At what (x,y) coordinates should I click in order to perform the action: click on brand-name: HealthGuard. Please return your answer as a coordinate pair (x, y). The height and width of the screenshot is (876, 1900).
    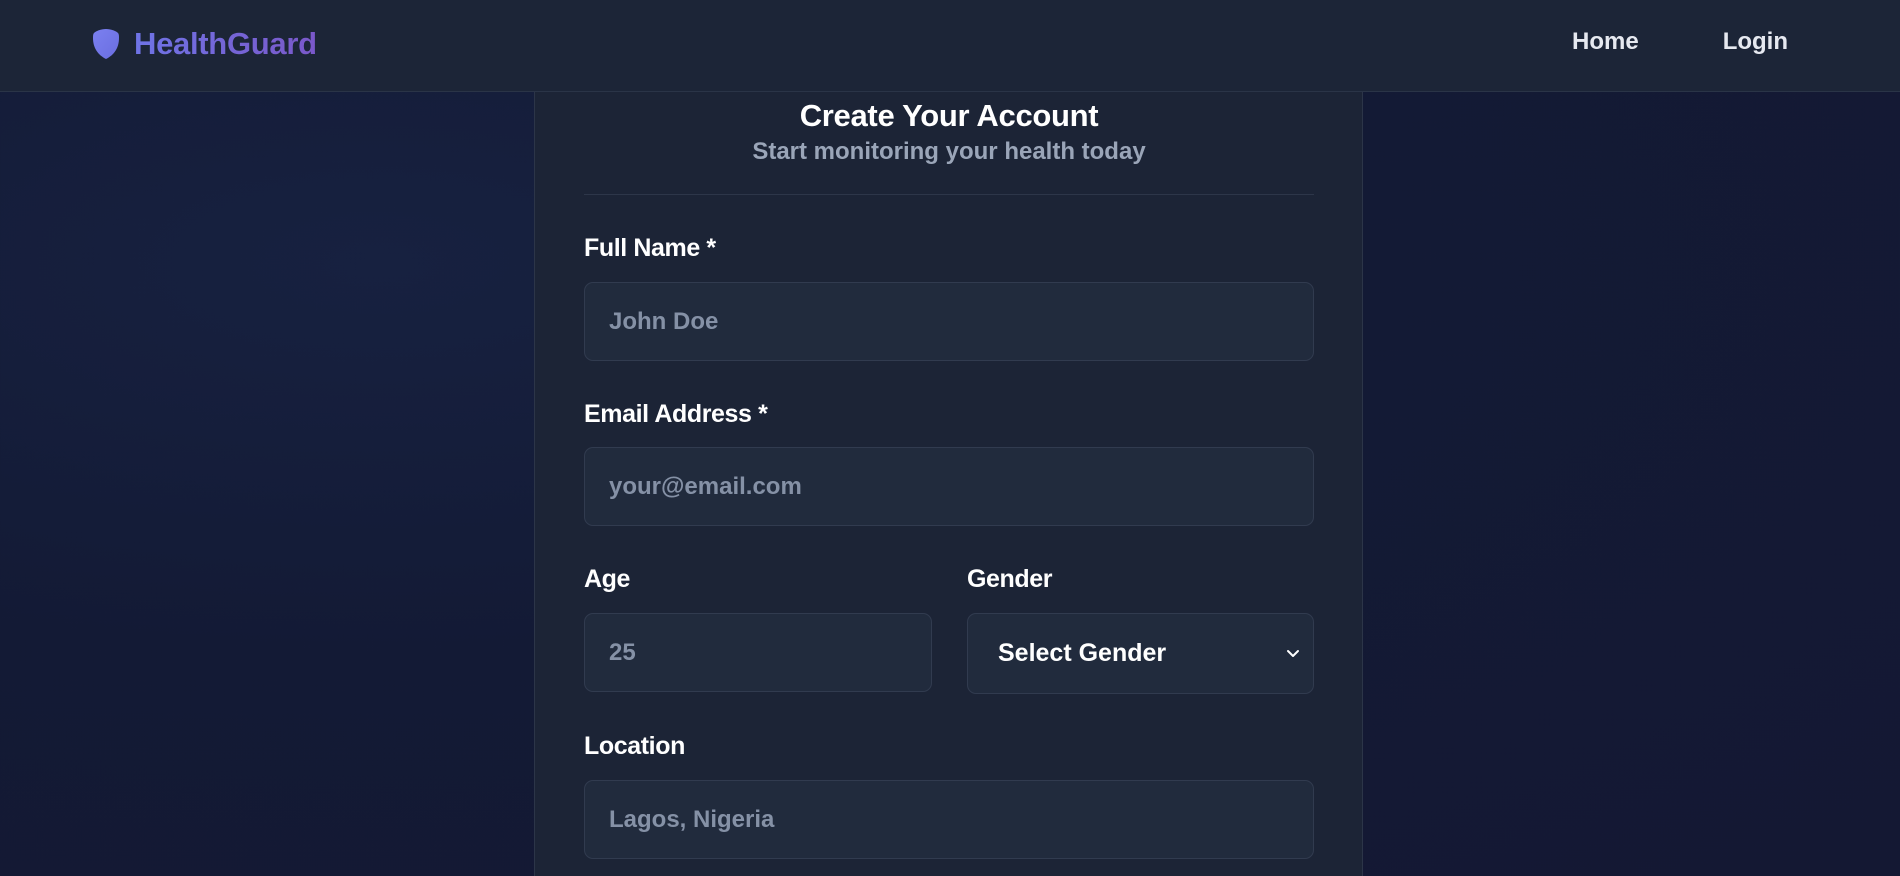
    Looking at the image, I should click on (225, 43).